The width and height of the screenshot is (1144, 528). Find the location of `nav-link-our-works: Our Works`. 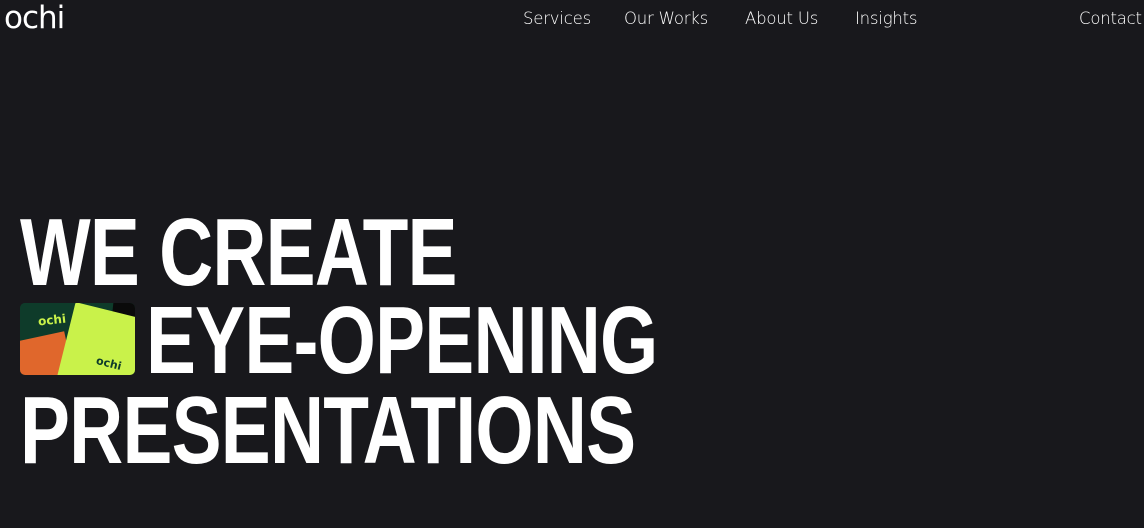

nav-link-our-works: Our Works is located at coordinates (666, 19).